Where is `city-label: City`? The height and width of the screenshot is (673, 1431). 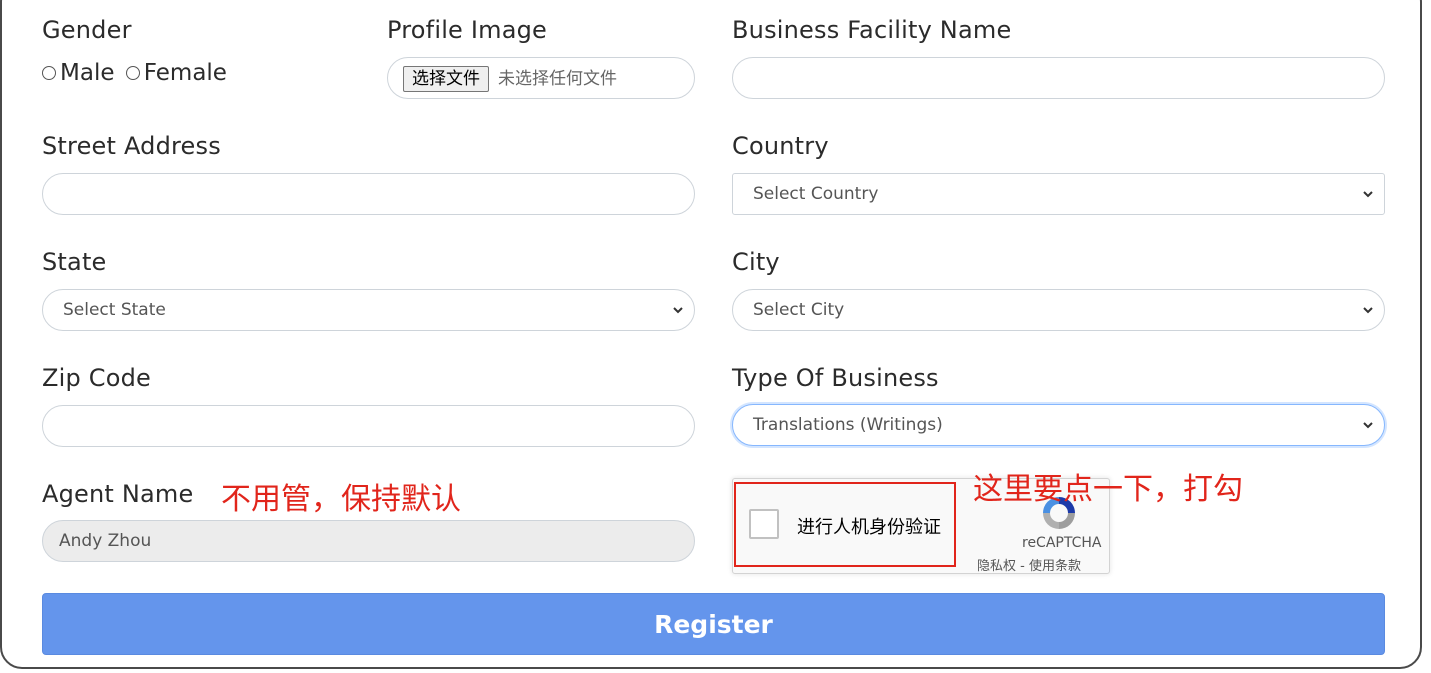 city-label: City is located at coordinates (756, 262).